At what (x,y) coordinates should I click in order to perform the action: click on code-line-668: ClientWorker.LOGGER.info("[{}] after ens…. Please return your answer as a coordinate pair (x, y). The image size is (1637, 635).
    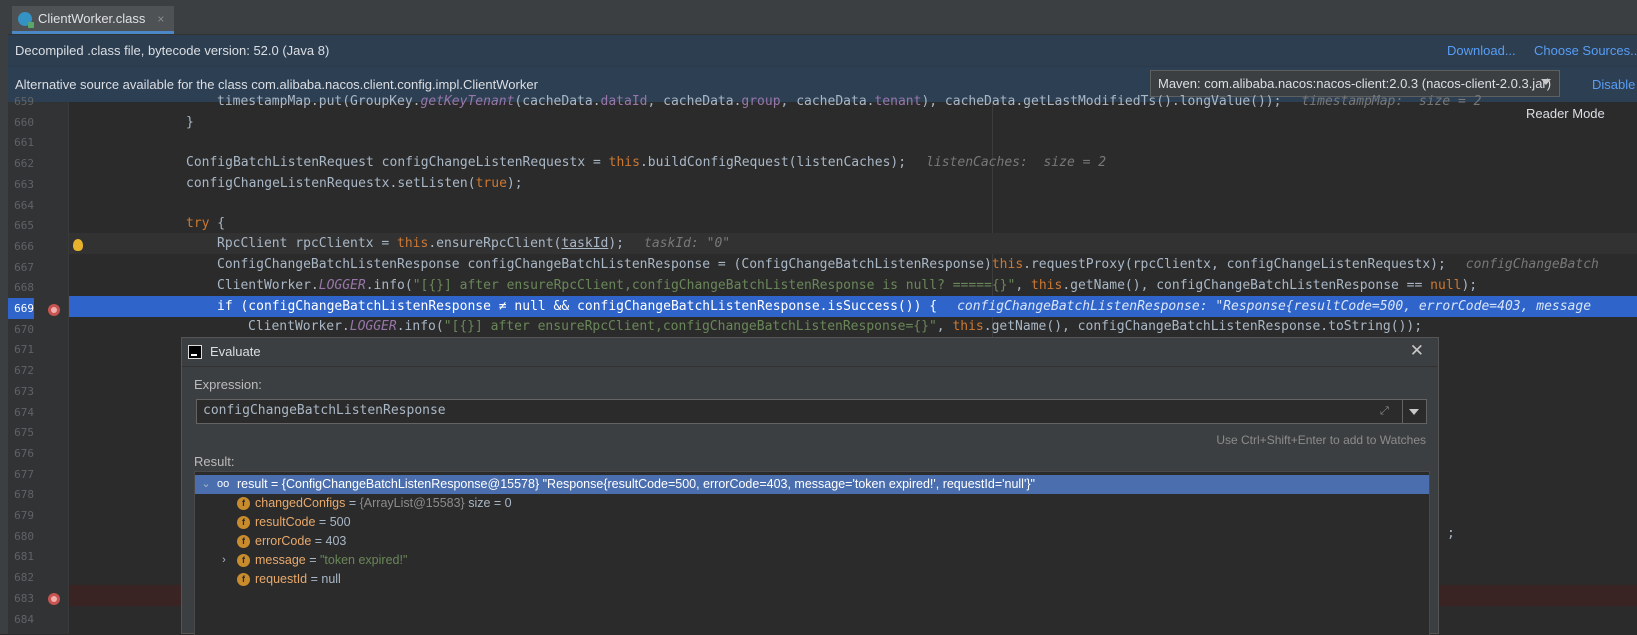
    Looking at the image, I should click on (853, 285).